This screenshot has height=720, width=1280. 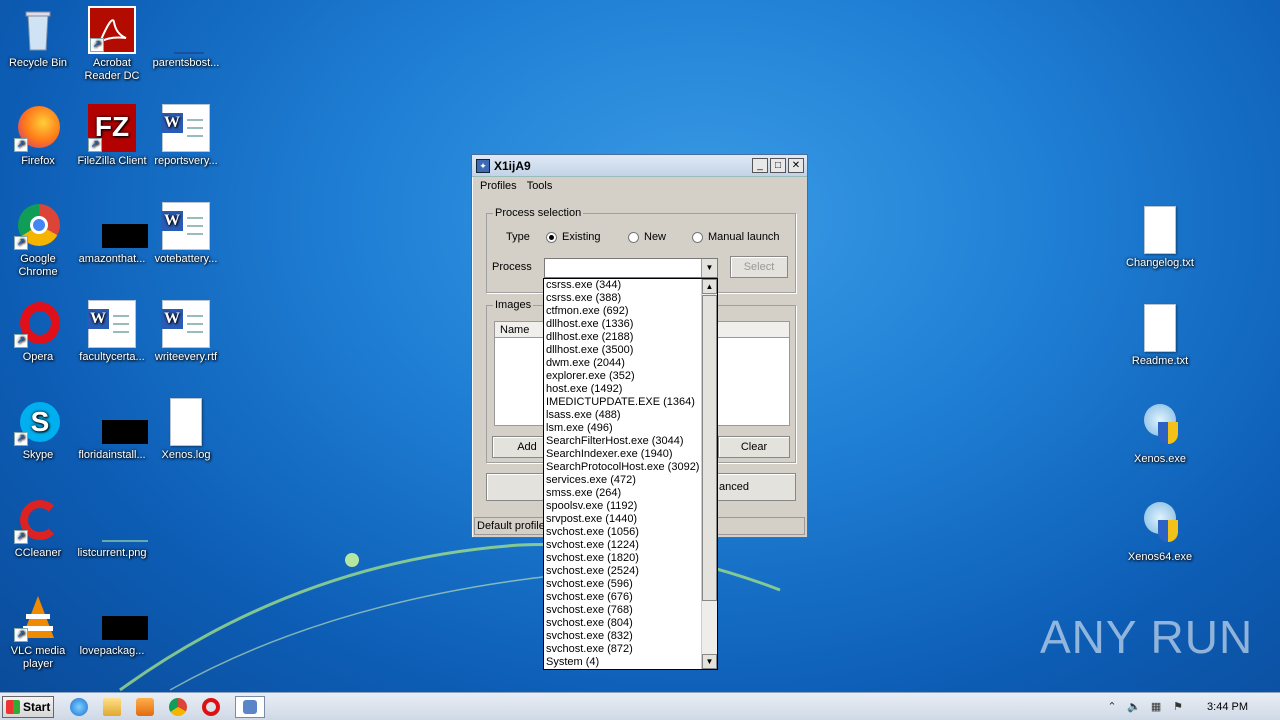 I want to click on media-player-icon, so click(x=145, y=706).